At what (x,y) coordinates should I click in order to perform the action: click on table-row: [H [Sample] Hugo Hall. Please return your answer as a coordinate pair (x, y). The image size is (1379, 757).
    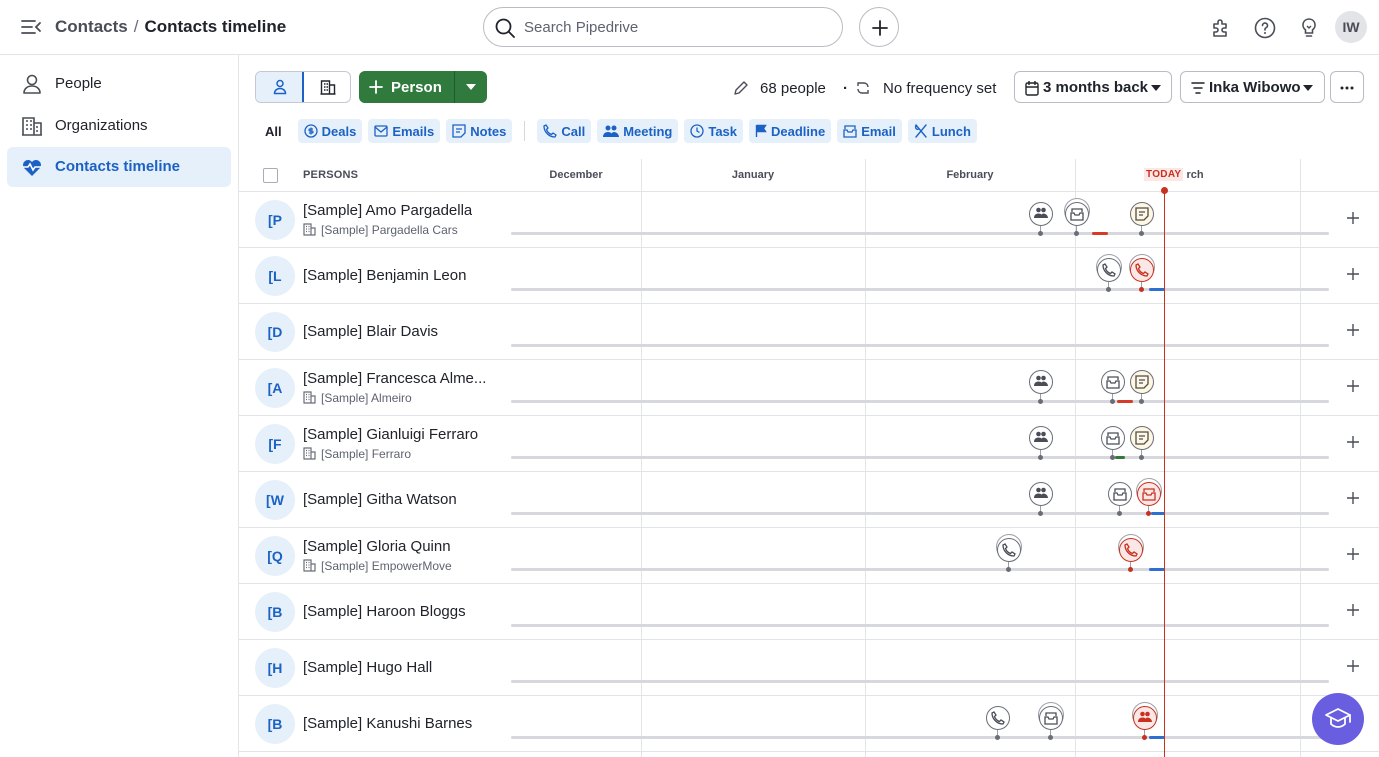
    Looking at the image, I should click on (809, 668).